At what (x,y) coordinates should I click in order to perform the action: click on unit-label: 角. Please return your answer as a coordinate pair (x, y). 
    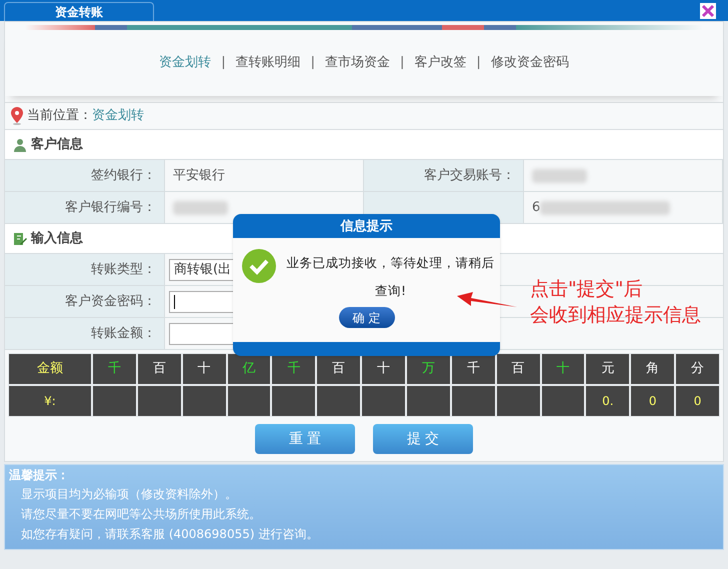
    Looking at the image, I should click on (653, 369).